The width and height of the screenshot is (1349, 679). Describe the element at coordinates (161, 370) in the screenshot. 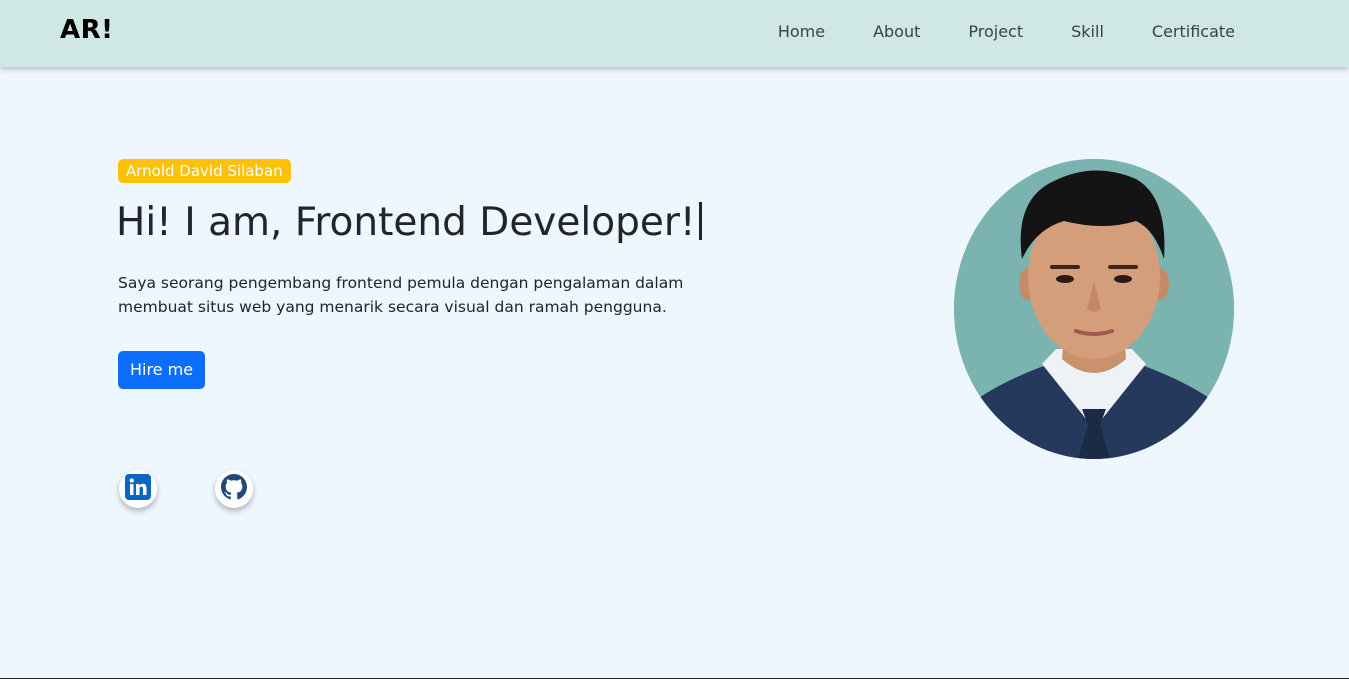

I see `hire-me-button: Hire me` at that location.